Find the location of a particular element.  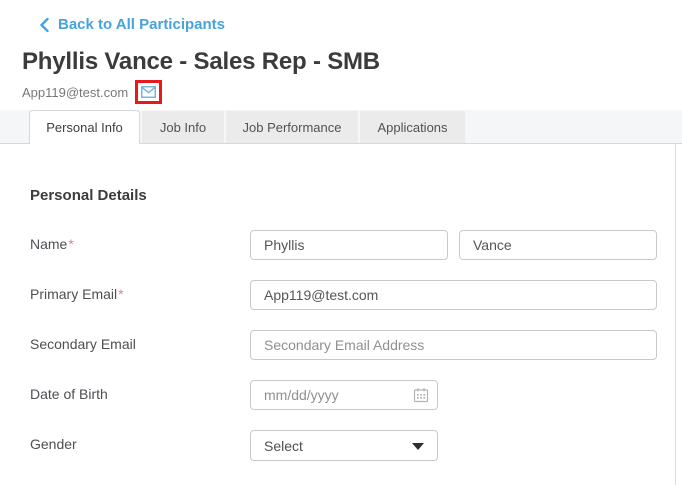

chevron-left-icon is located at coordinates (44, 24).